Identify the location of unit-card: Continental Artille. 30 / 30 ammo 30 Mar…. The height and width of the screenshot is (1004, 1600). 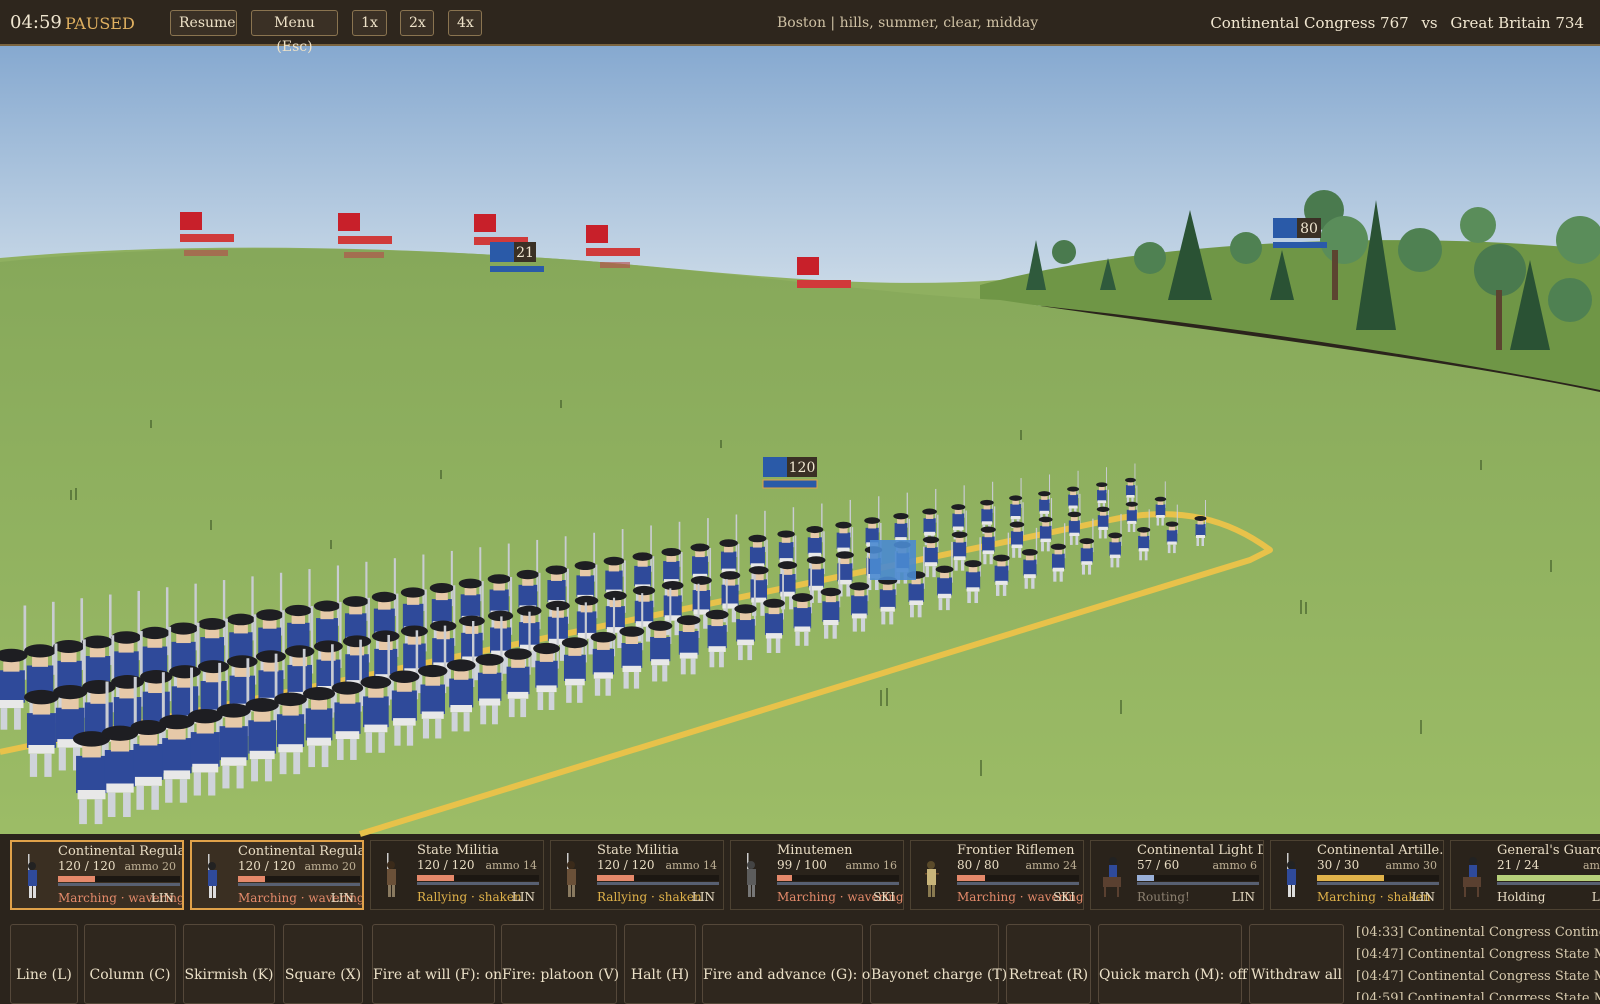
(1357, 875).